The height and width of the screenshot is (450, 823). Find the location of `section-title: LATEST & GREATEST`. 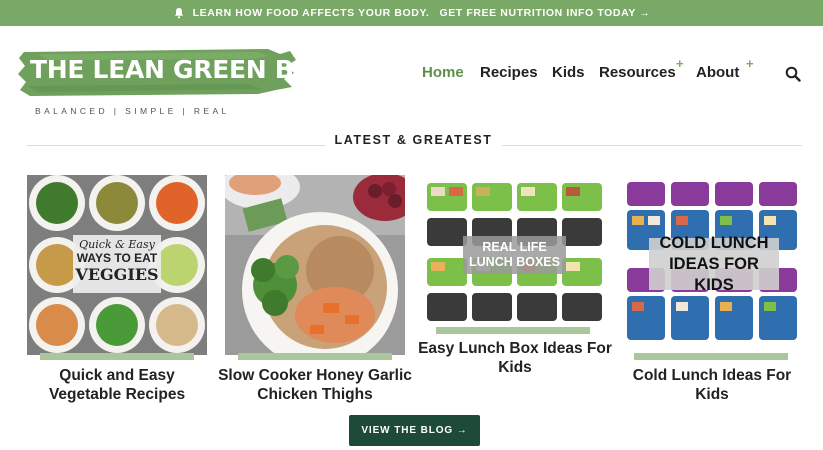

section-title: LATEST & GREATEST is located at coordinates (413, 140).